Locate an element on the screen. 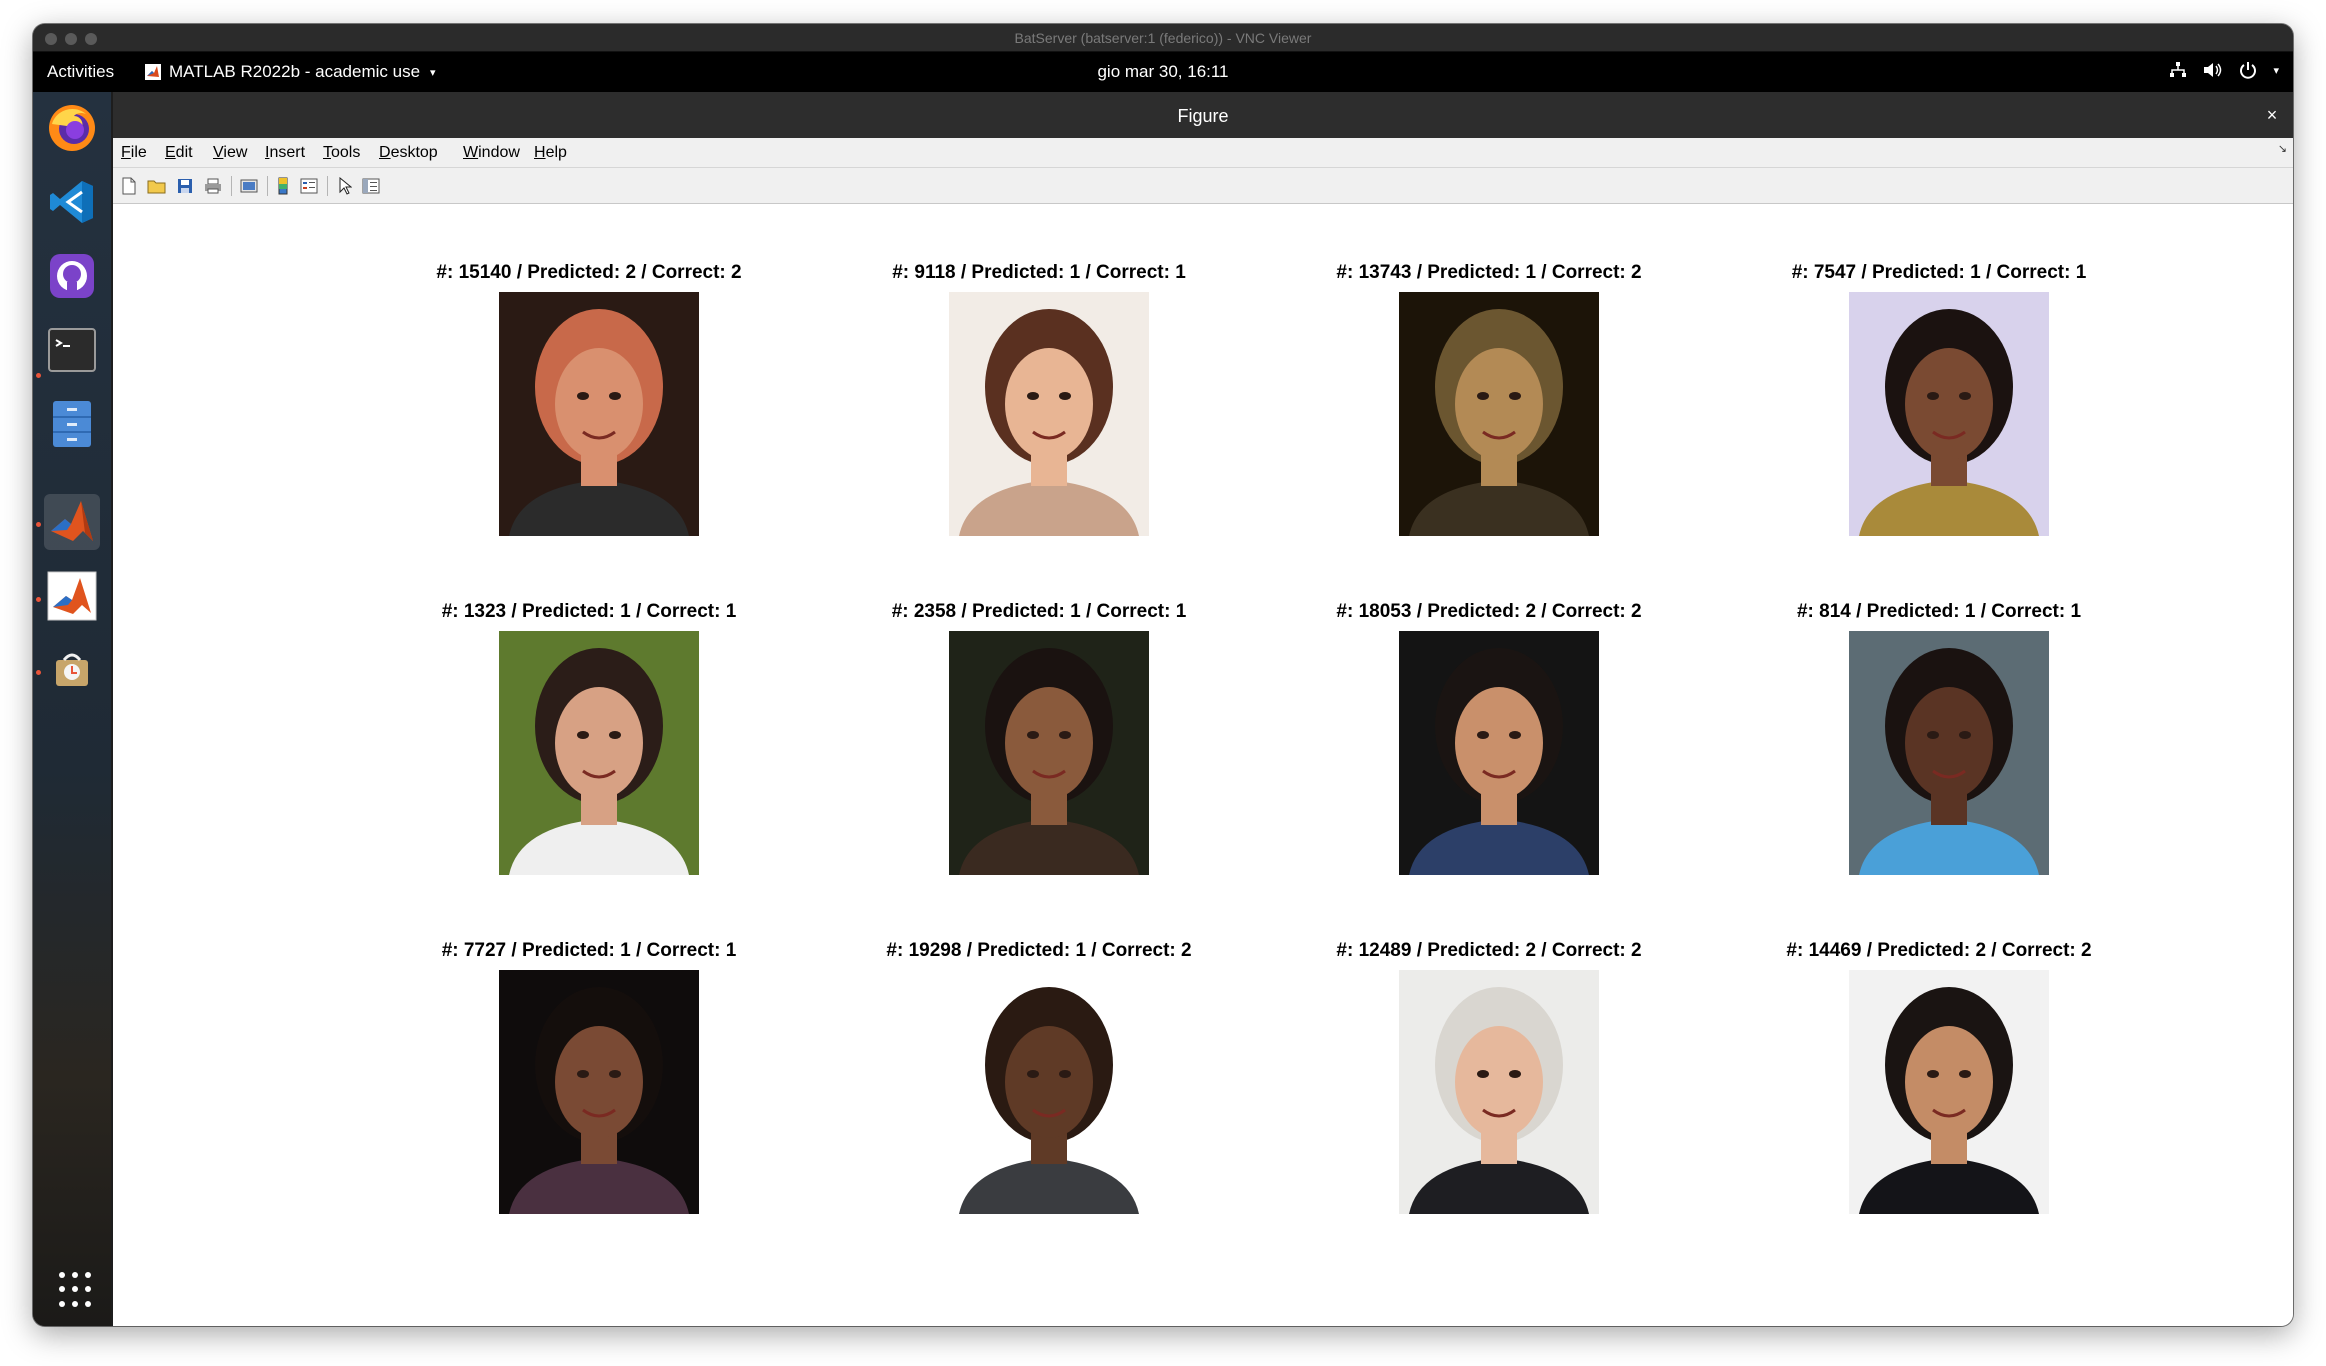  subplot-title: #: 7547 / Predicted: 1 / Correct: 1 is located at coordinates (1939, 272).